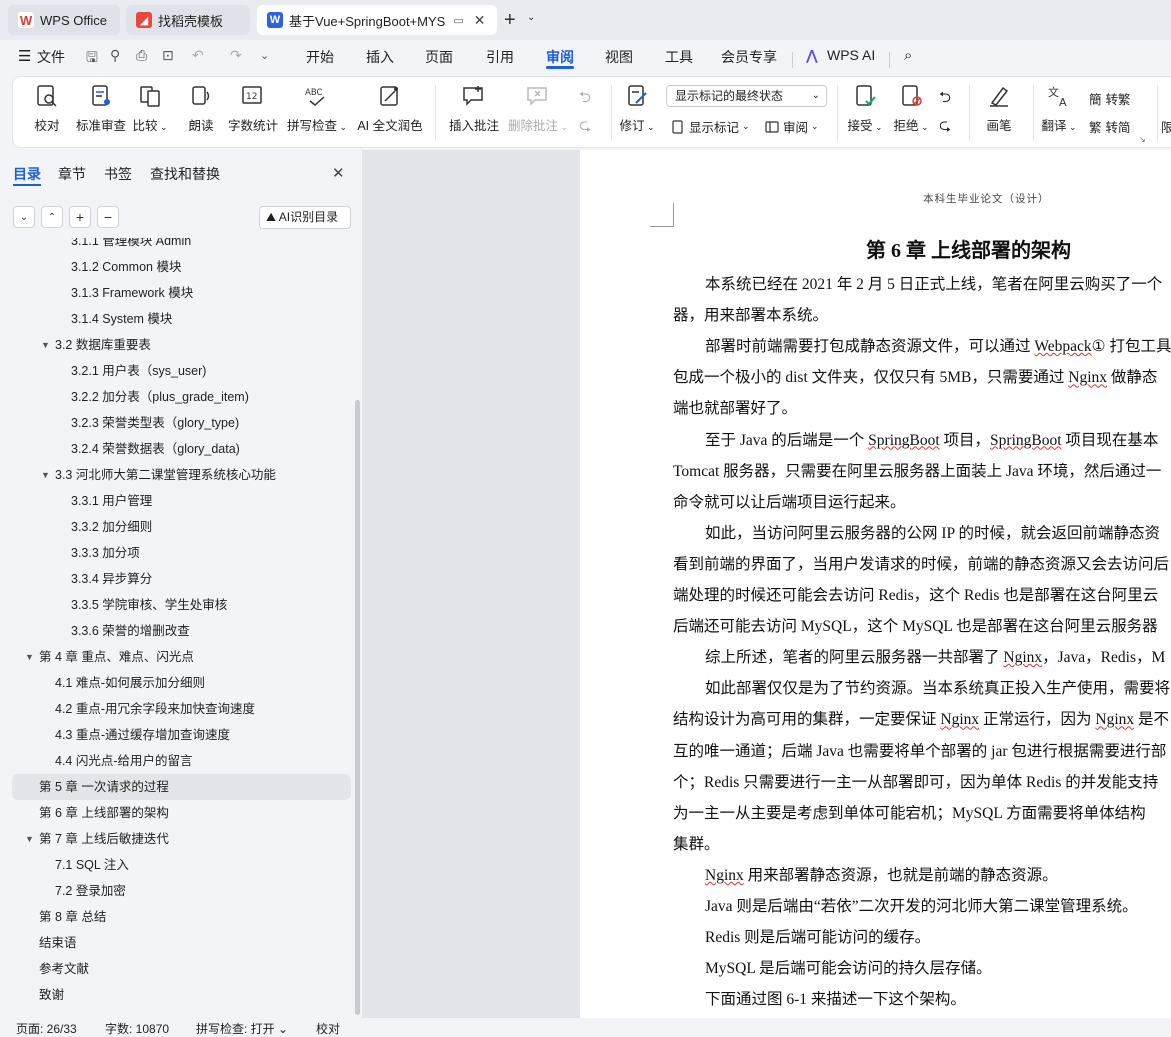 The width and height of the screenshot is (1171, 1037). I want to click on menu-reference: 引用, so click(500, 57).